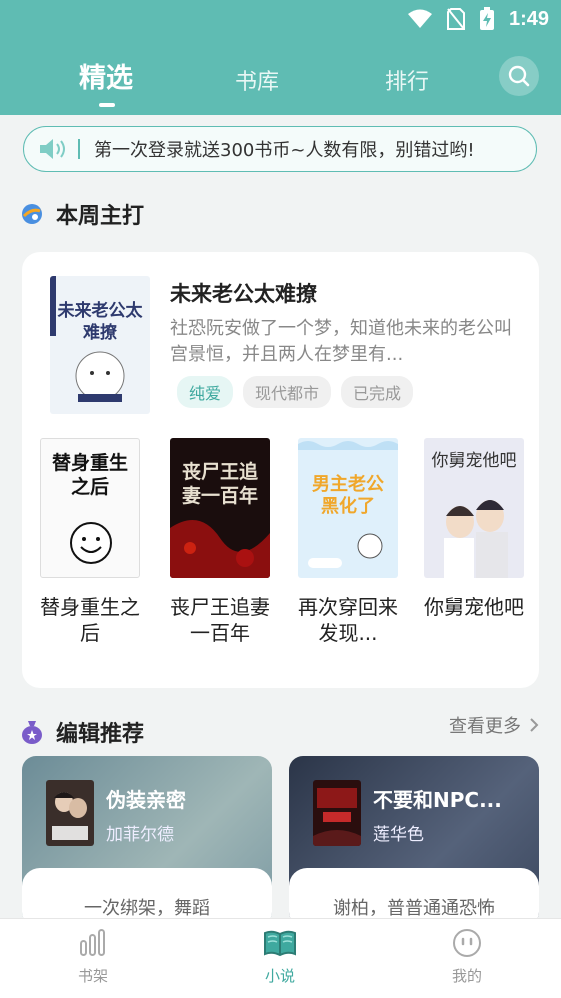 This screenshot has width=561, height=998. What do you see at coordinates (474, 607) in the screenshot?
I see `book-title: 你舅宠他吧` at bounding box center [474, 607].